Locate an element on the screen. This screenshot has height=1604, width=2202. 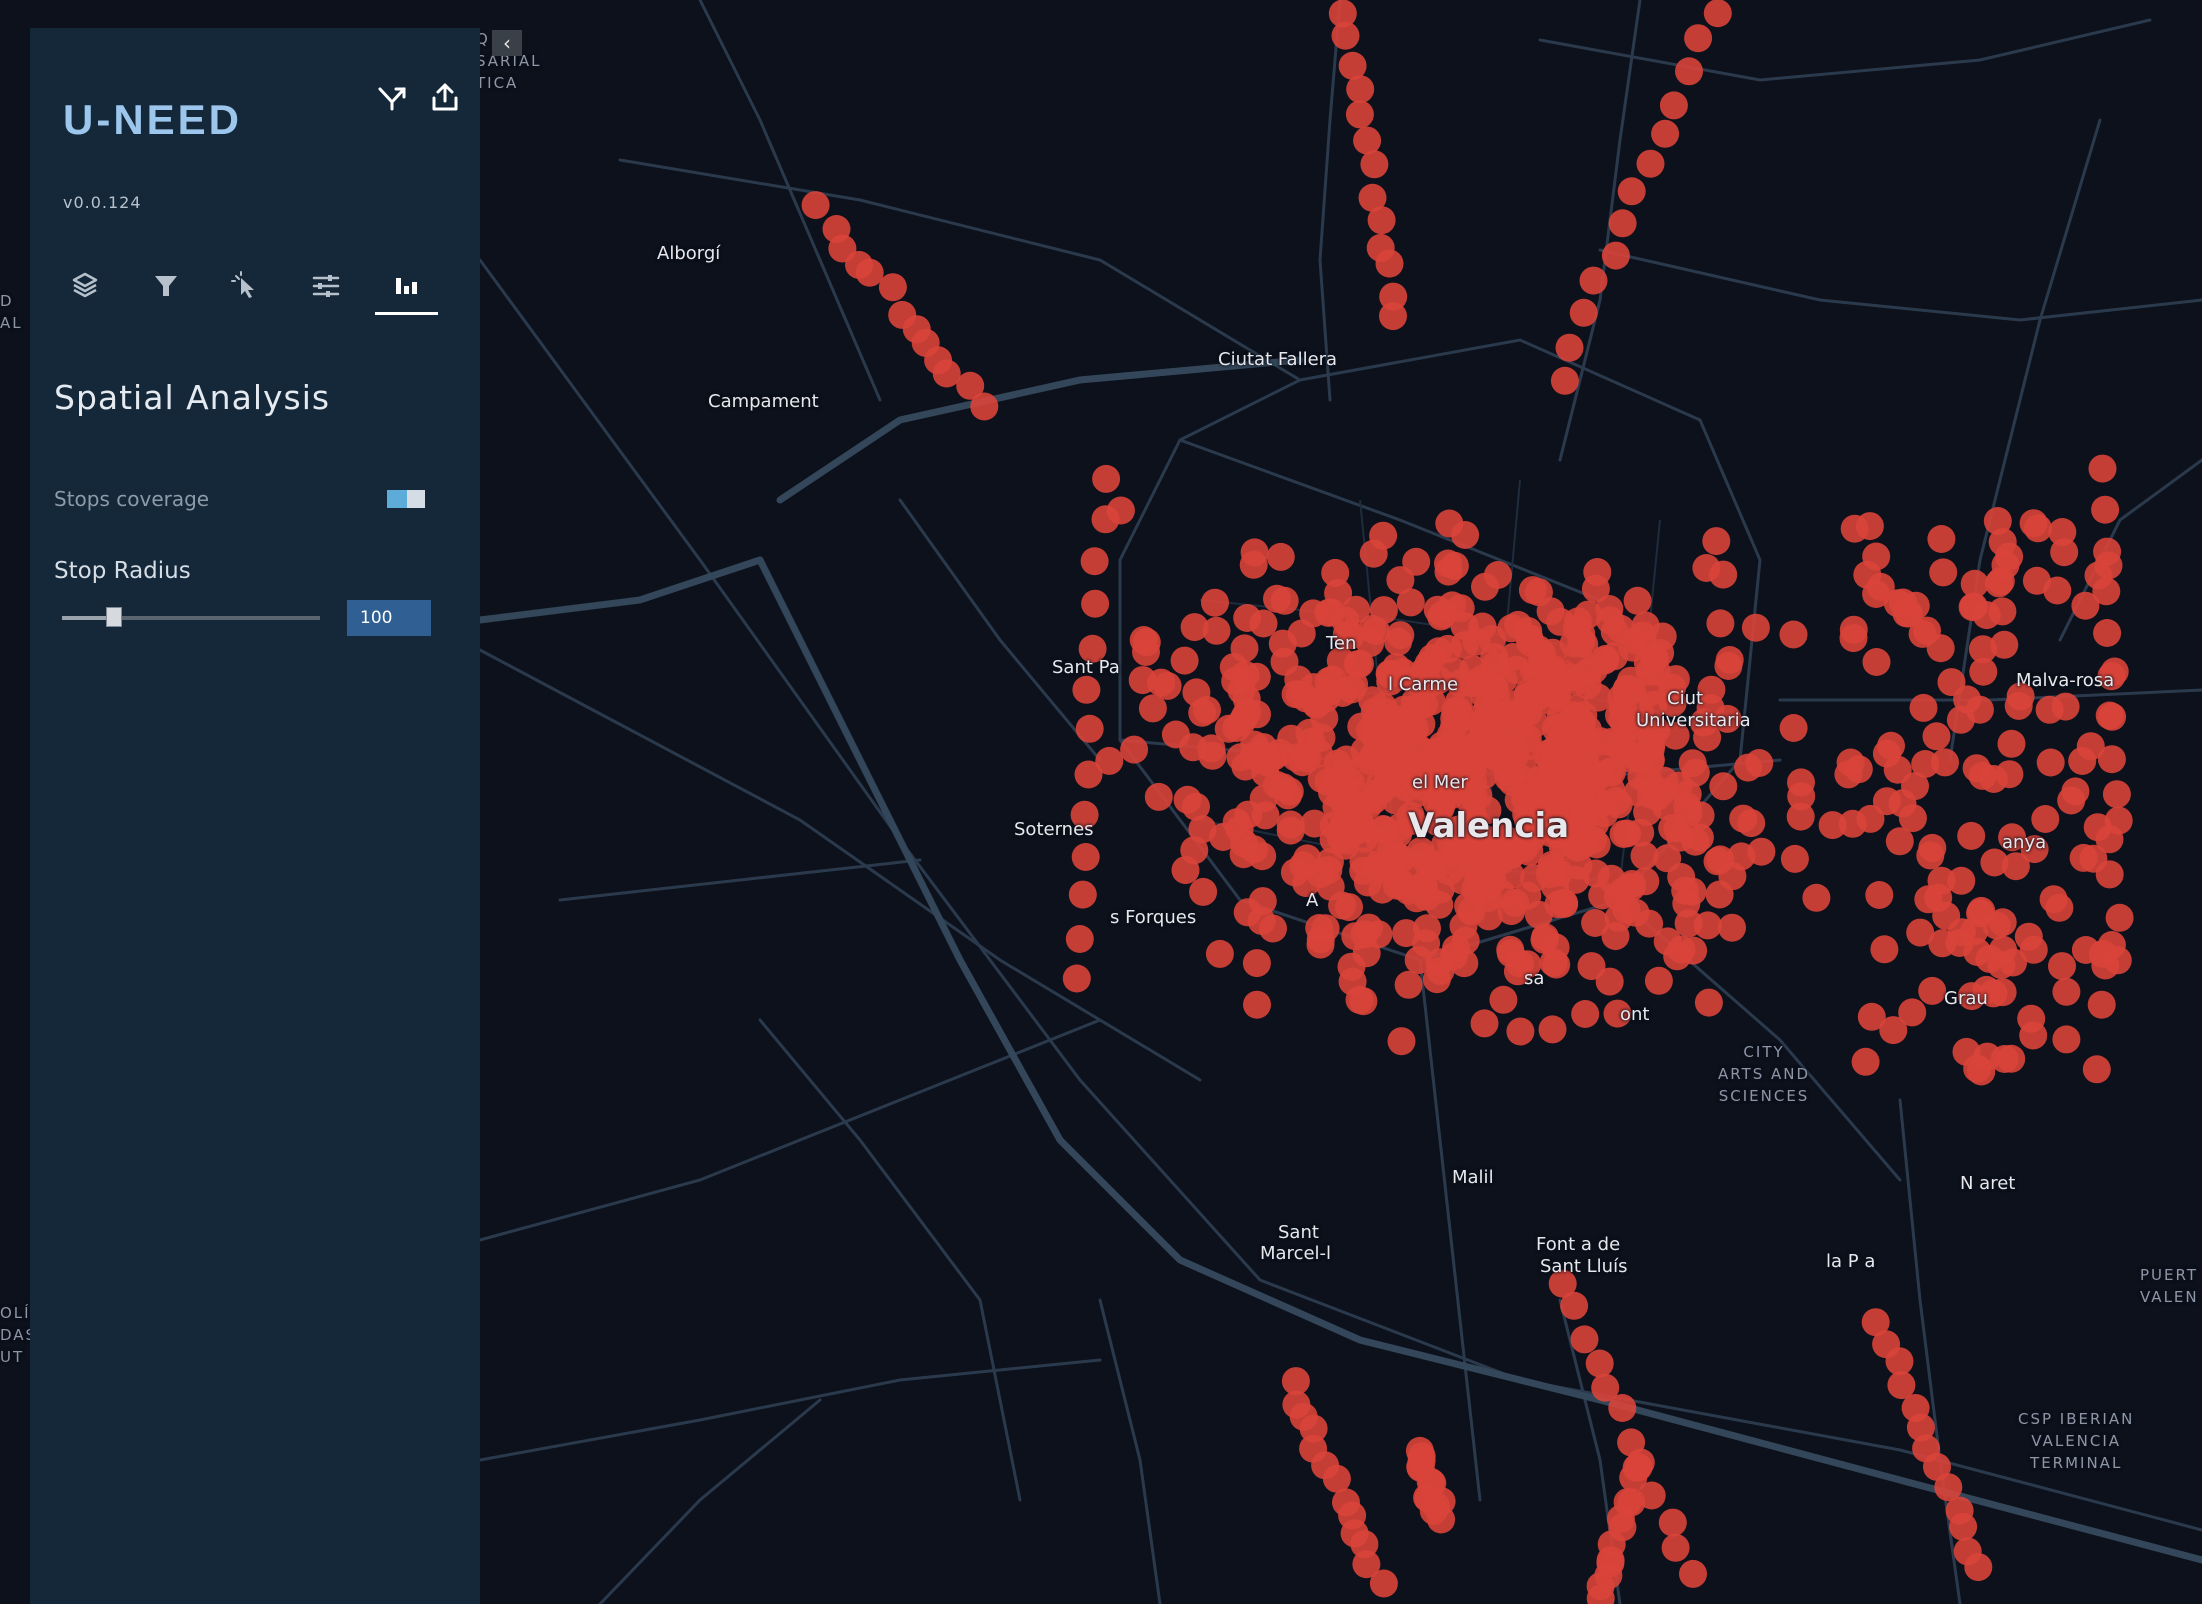
filter-icon is located at coordinates (166, 286).